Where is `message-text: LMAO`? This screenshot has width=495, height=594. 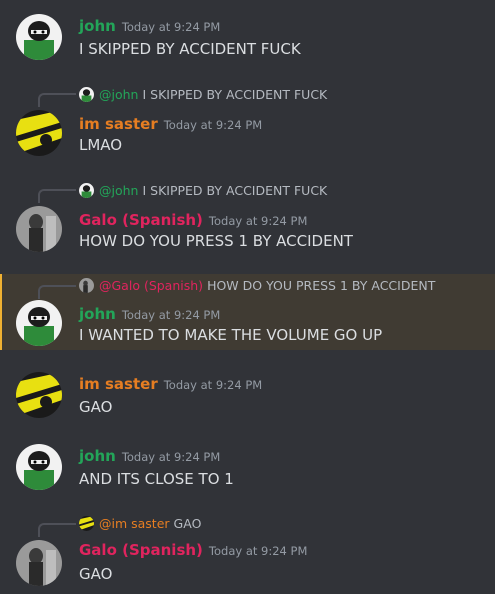 message-text: LMAO is located at coordinates (101, 145).